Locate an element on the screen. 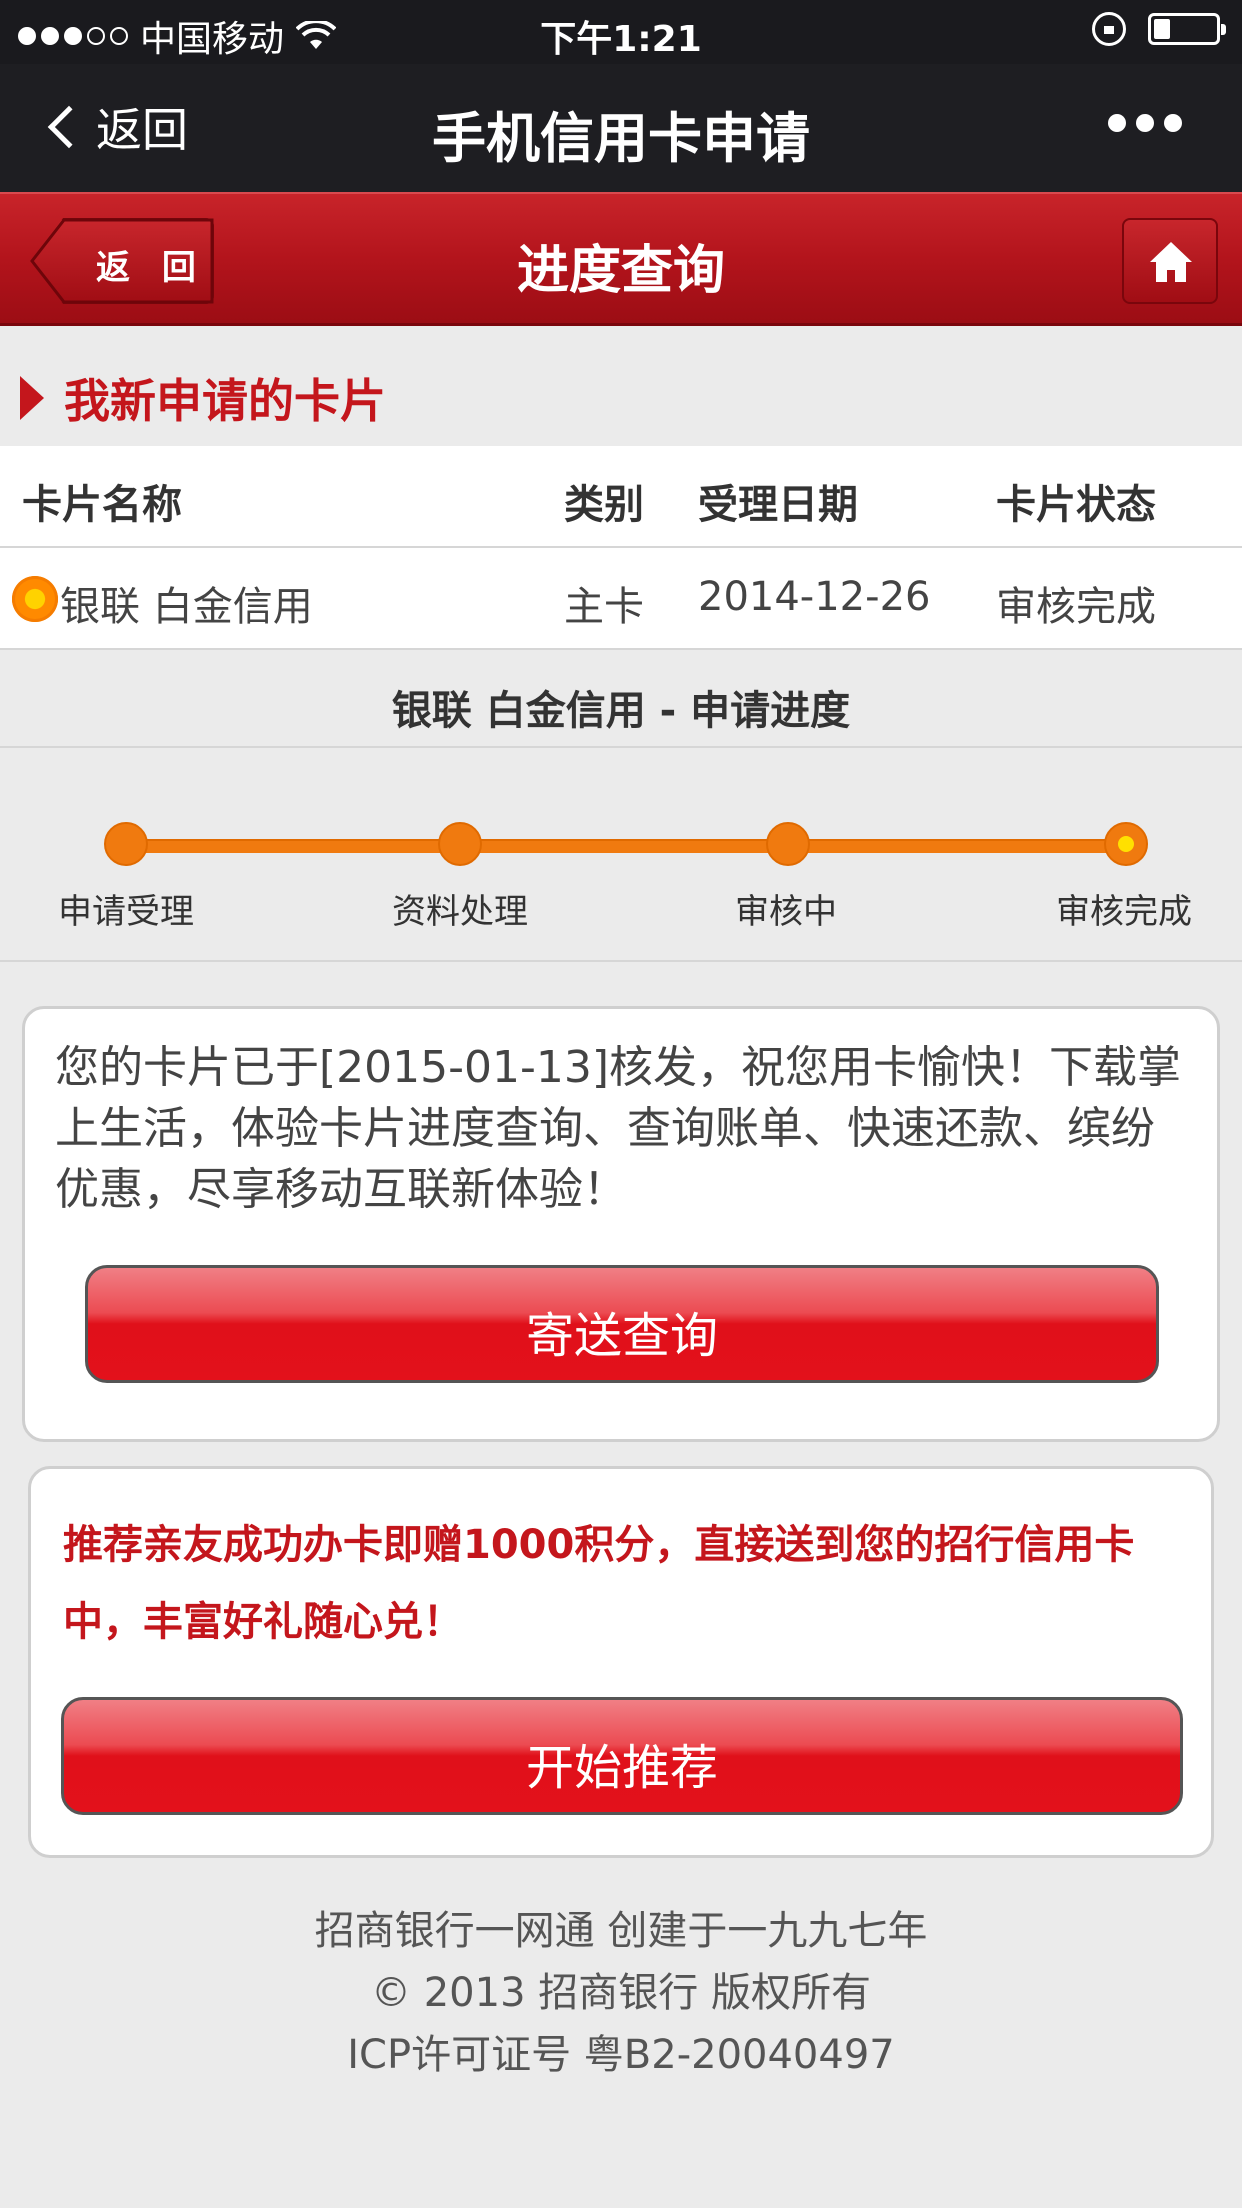 This screenshot has height=2208, width=1242. progress-line is located at coordinates (626, 846).